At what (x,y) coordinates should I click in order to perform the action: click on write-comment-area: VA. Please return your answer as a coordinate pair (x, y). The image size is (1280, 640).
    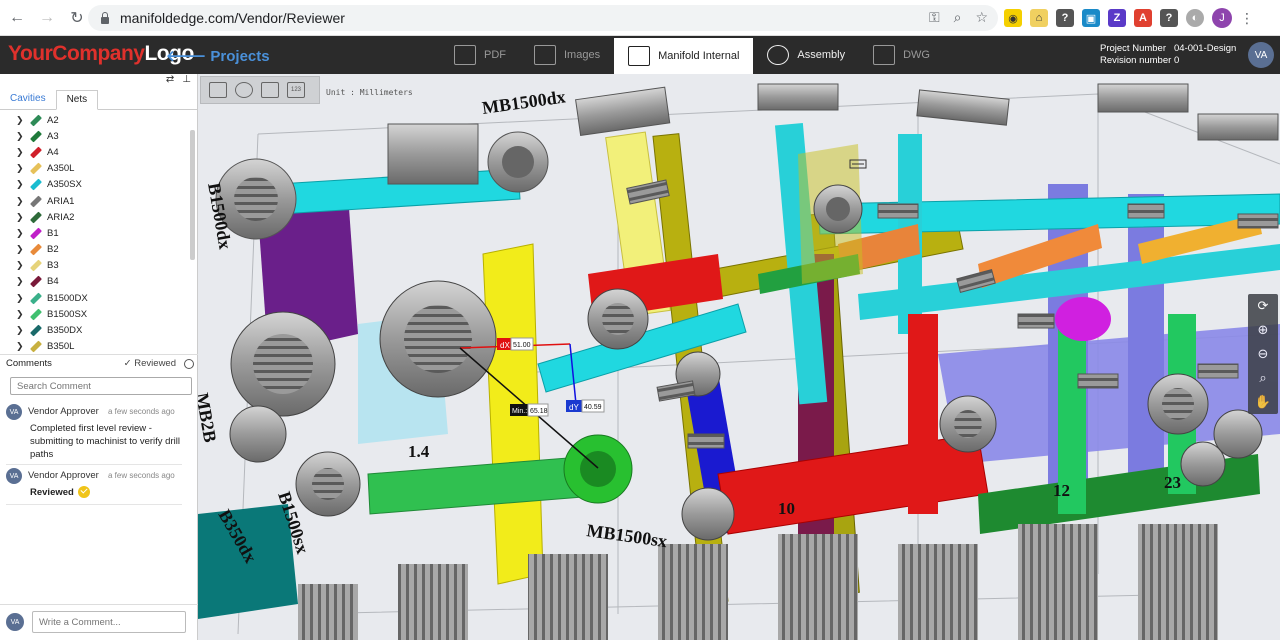
    Looking at the image, I should click on (99, 622).